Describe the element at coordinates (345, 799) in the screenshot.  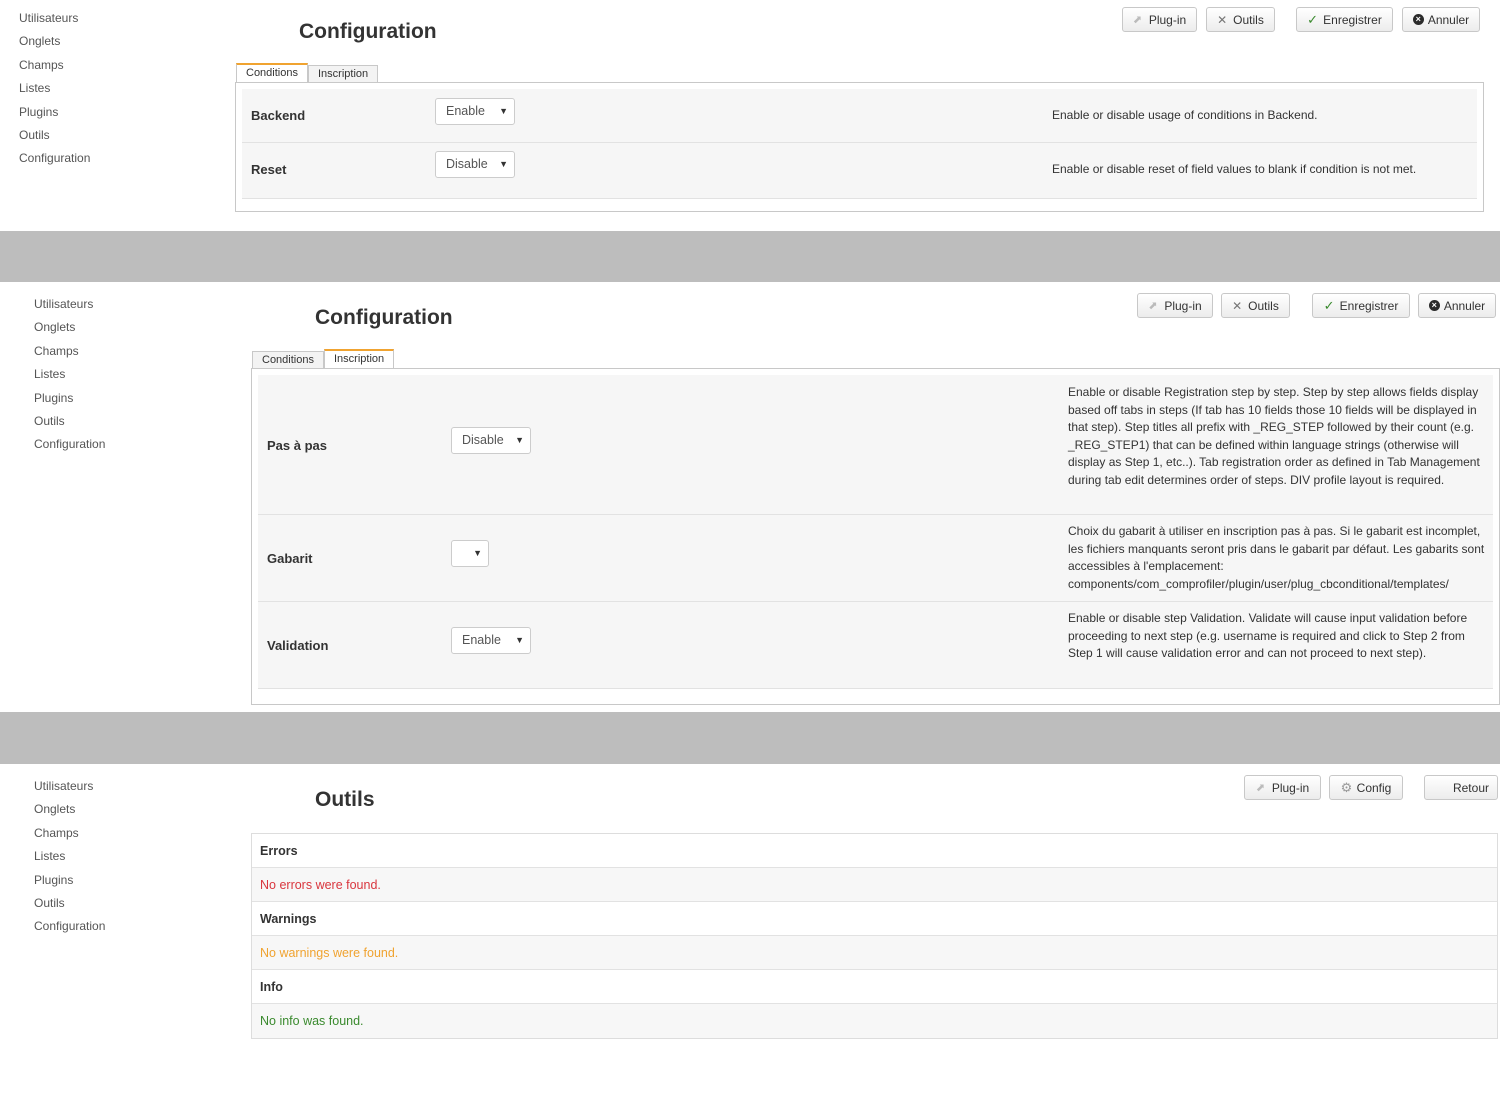
I see `page-title: Outils` at that location.